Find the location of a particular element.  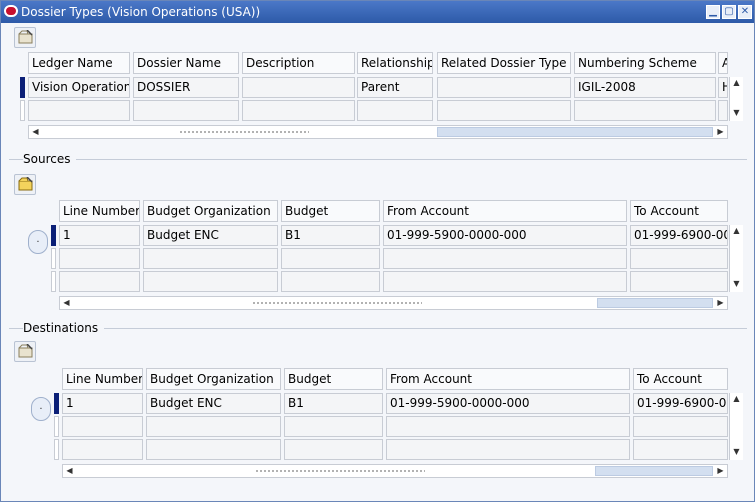

dst-col-line-number: Line Number is located at coordinates (102, 379).